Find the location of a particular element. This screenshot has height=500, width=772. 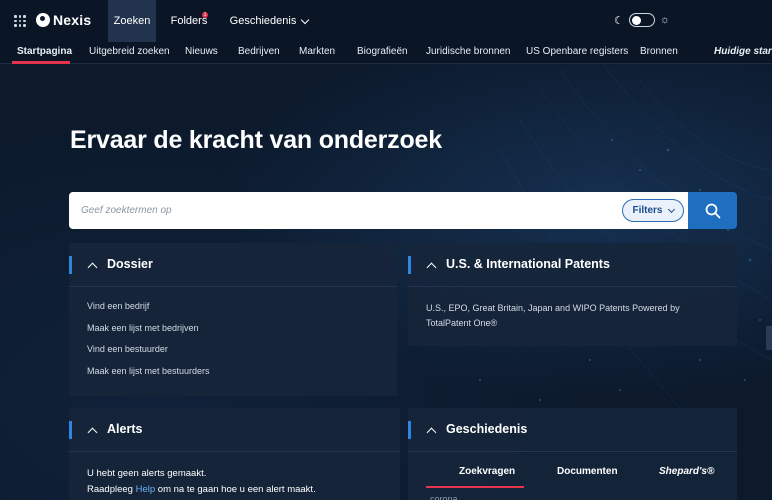

dossier-card-header: Dossier is located at coordinates (233, 265).